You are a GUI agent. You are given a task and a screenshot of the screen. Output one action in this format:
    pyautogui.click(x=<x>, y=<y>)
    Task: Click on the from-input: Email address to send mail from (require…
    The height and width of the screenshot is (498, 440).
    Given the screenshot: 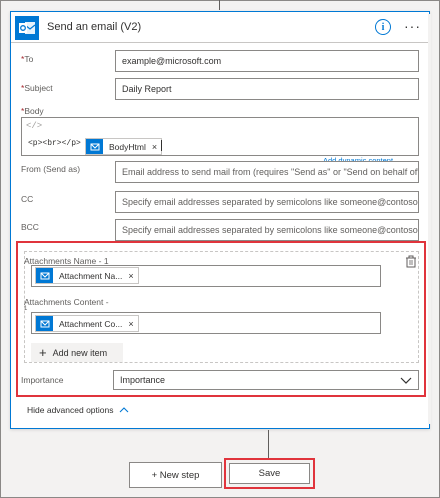 What is the action you would take?
    pyautogui.click(x=267, y=172)
    